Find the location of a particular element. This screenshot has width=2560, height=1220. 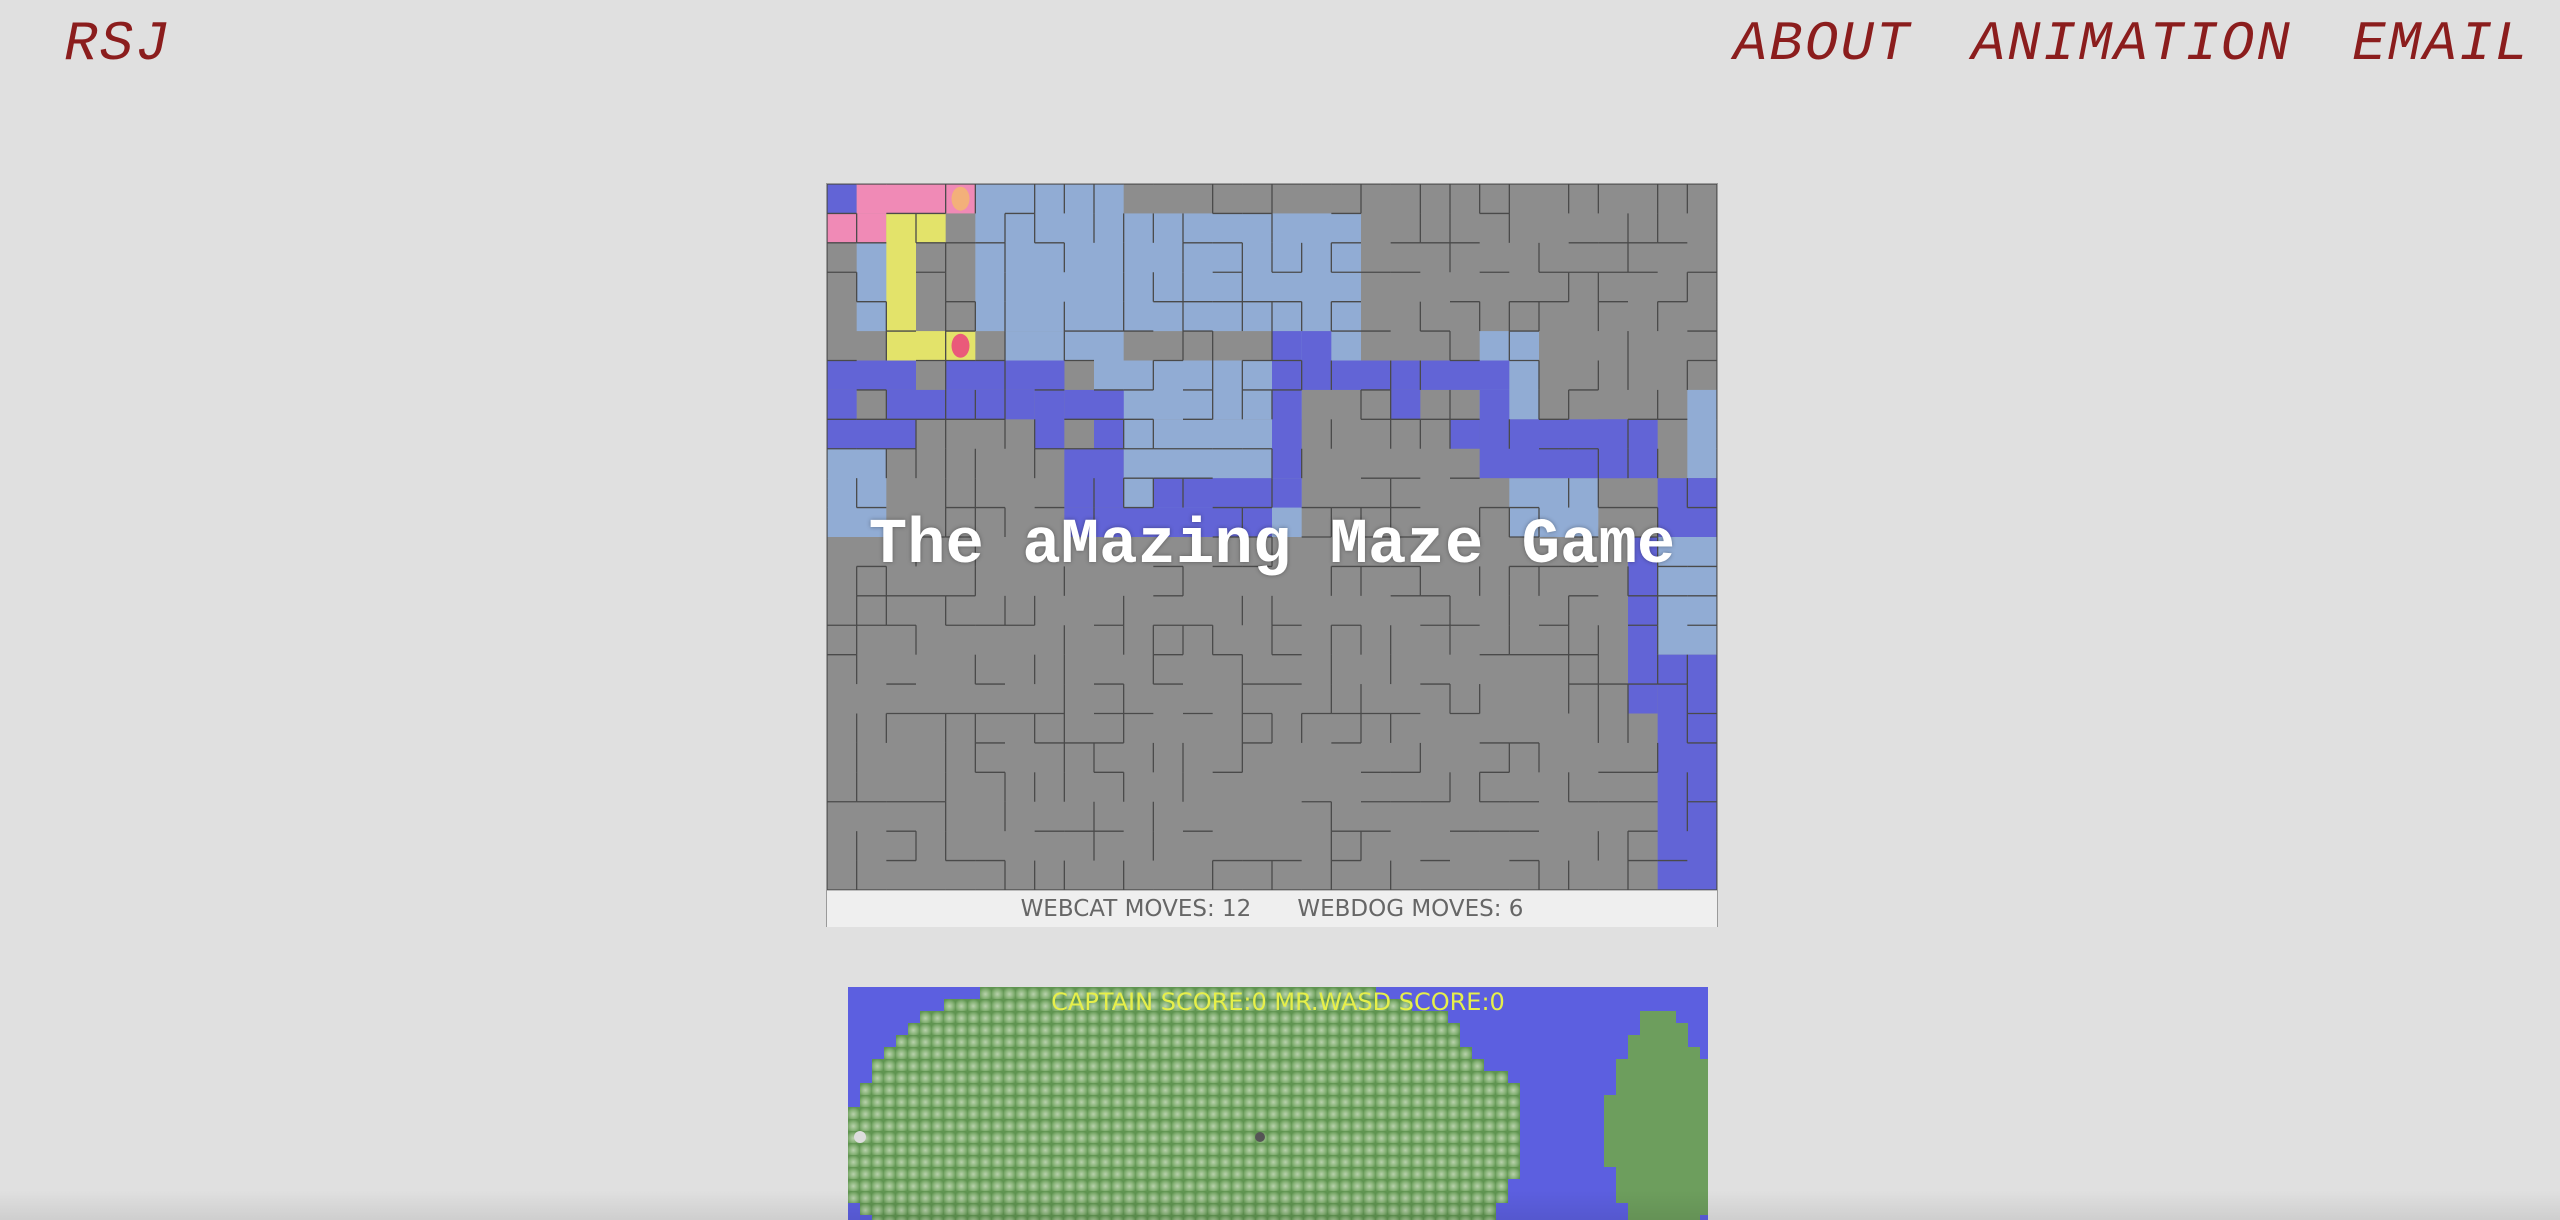

island-game-card: CAPTAIN SCORE:0 MR.WASD SCORE:0 is located at coordinates (1278, 1103).